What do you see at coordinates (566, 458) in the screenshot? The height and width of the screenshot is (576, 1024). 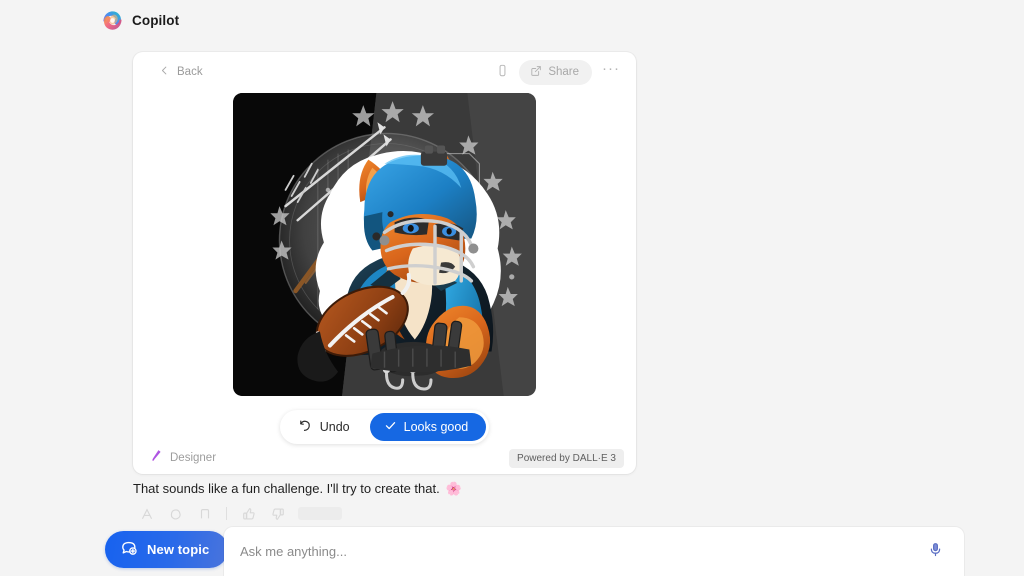 I see `powered-by-badge: Powered by DALL·E 3` at bounding box center [566, 458].